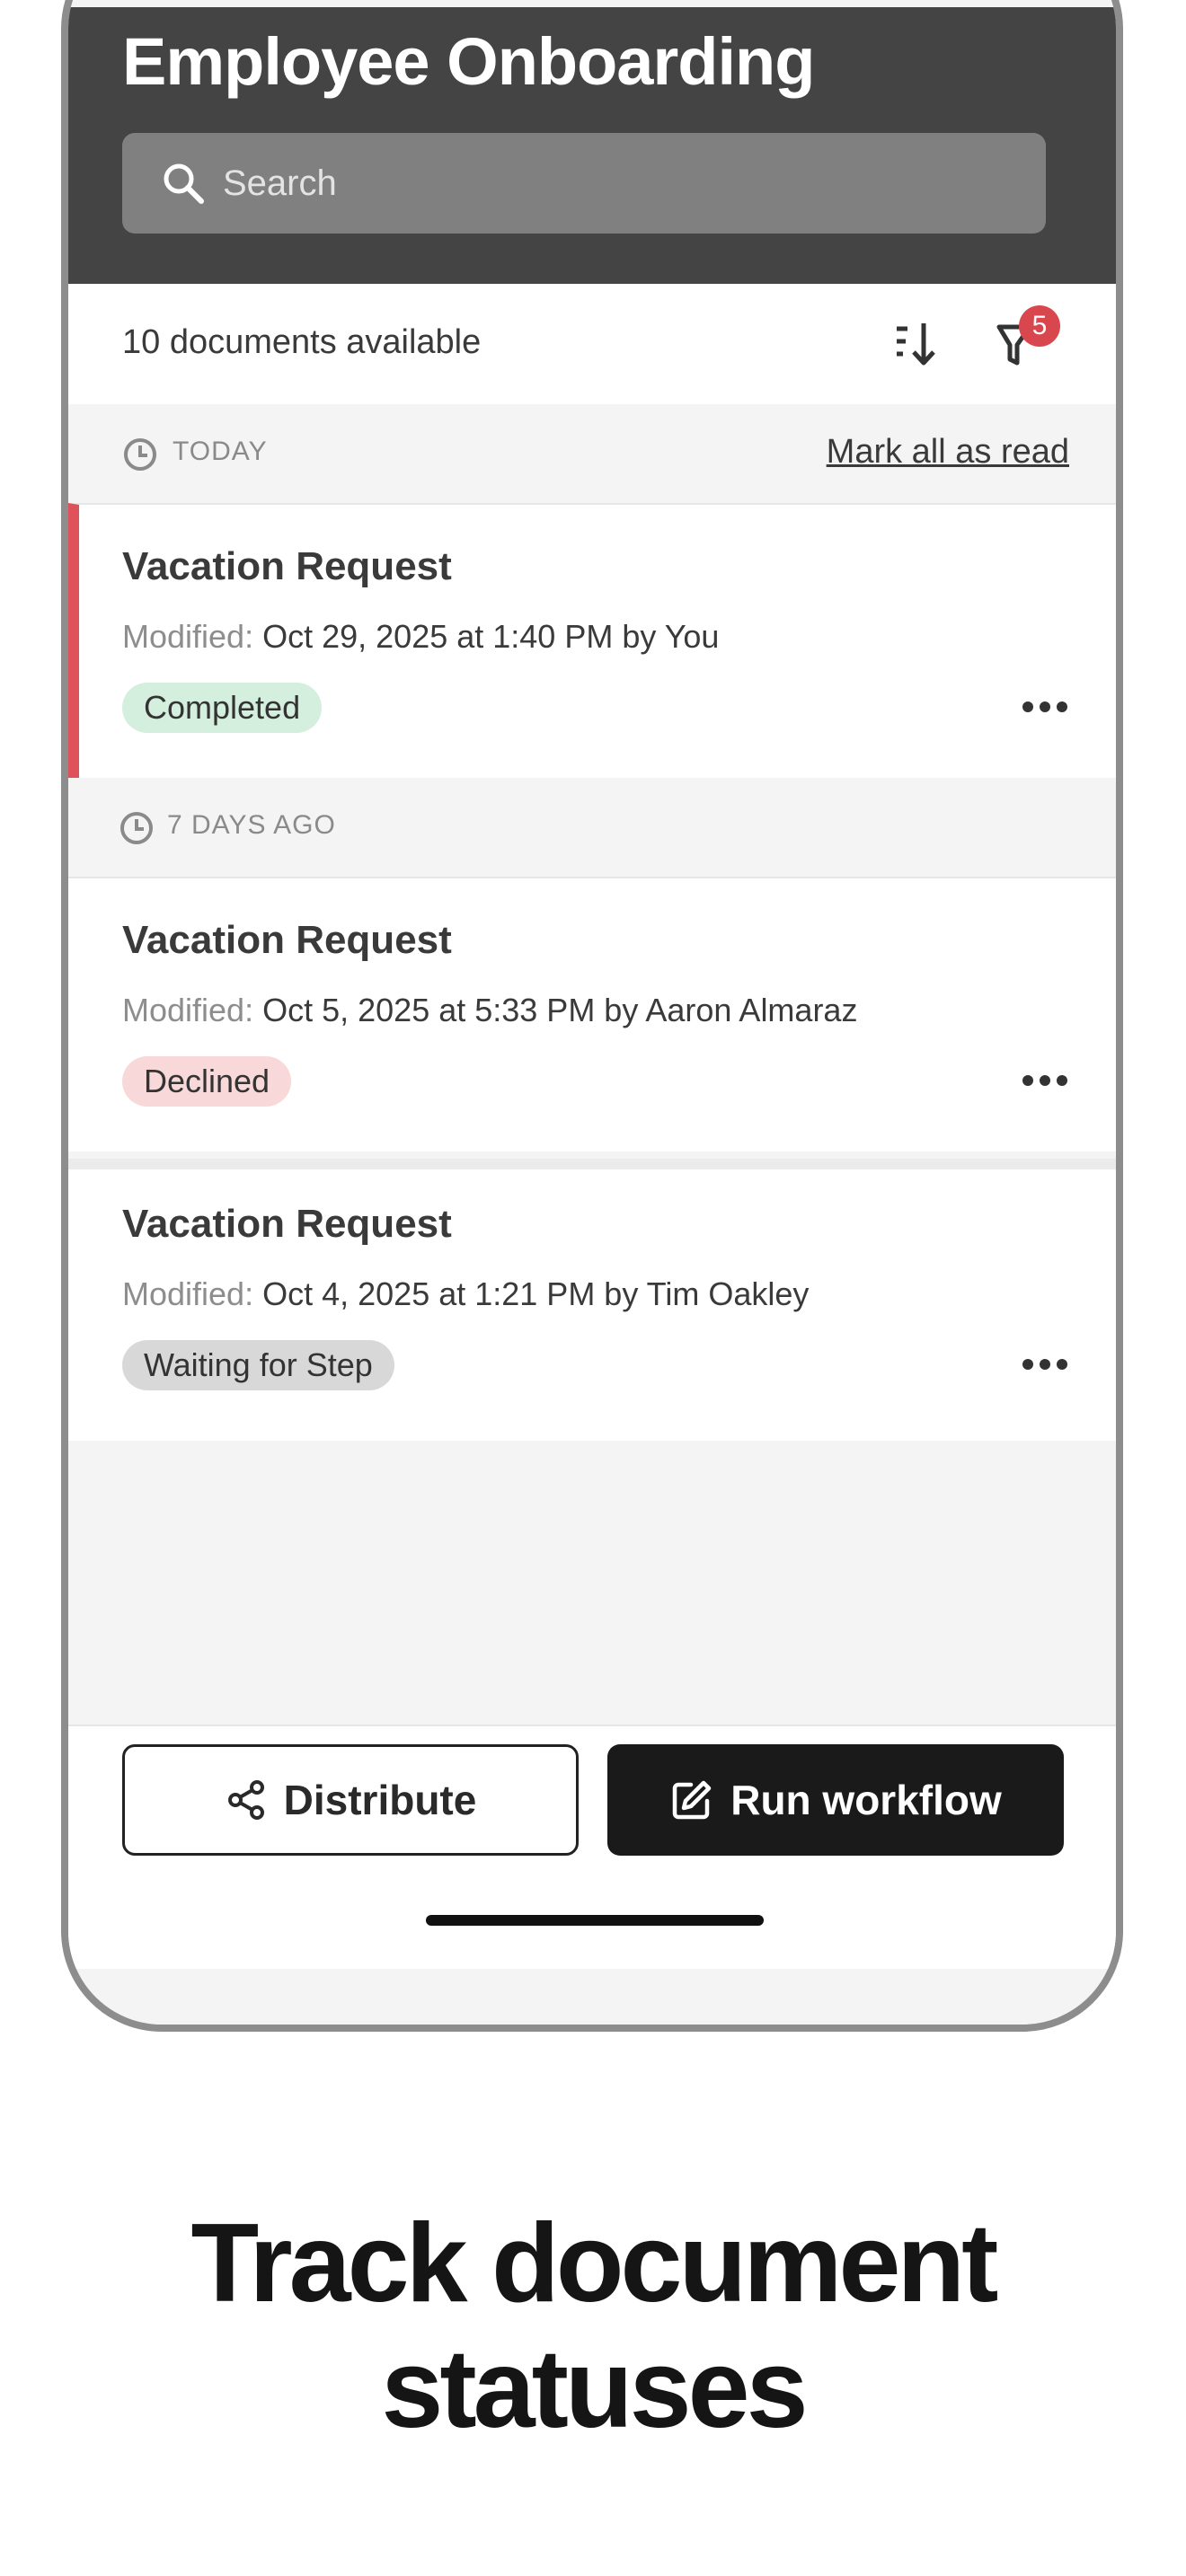 The width and height of the screenshot is (1186, 2576). What do you see at coordinates (866, 1800) in the screenshot?
I see `run-workflow-label: Run workflow` at bounding box center [866, 1800].